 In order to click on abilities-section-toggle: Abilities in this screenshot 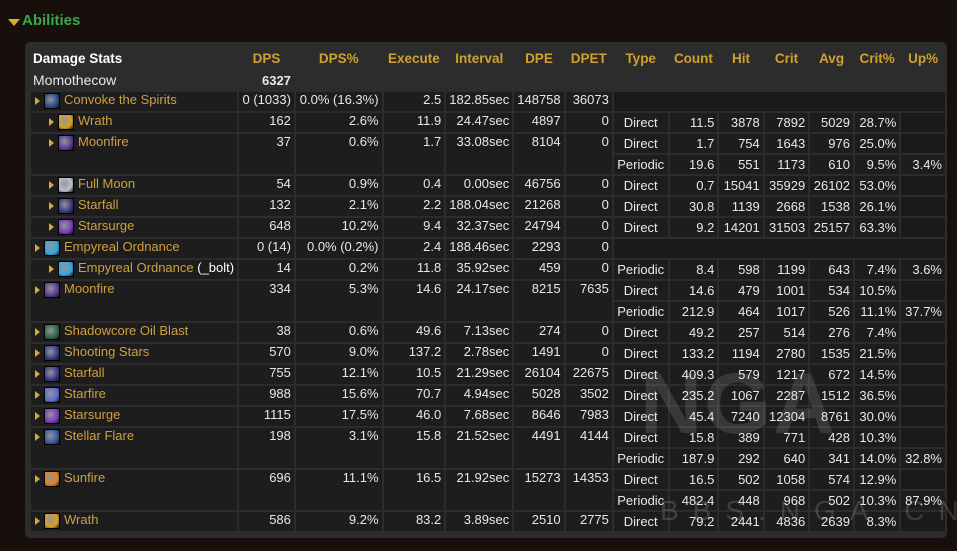, I will do `click(44, 20)`.